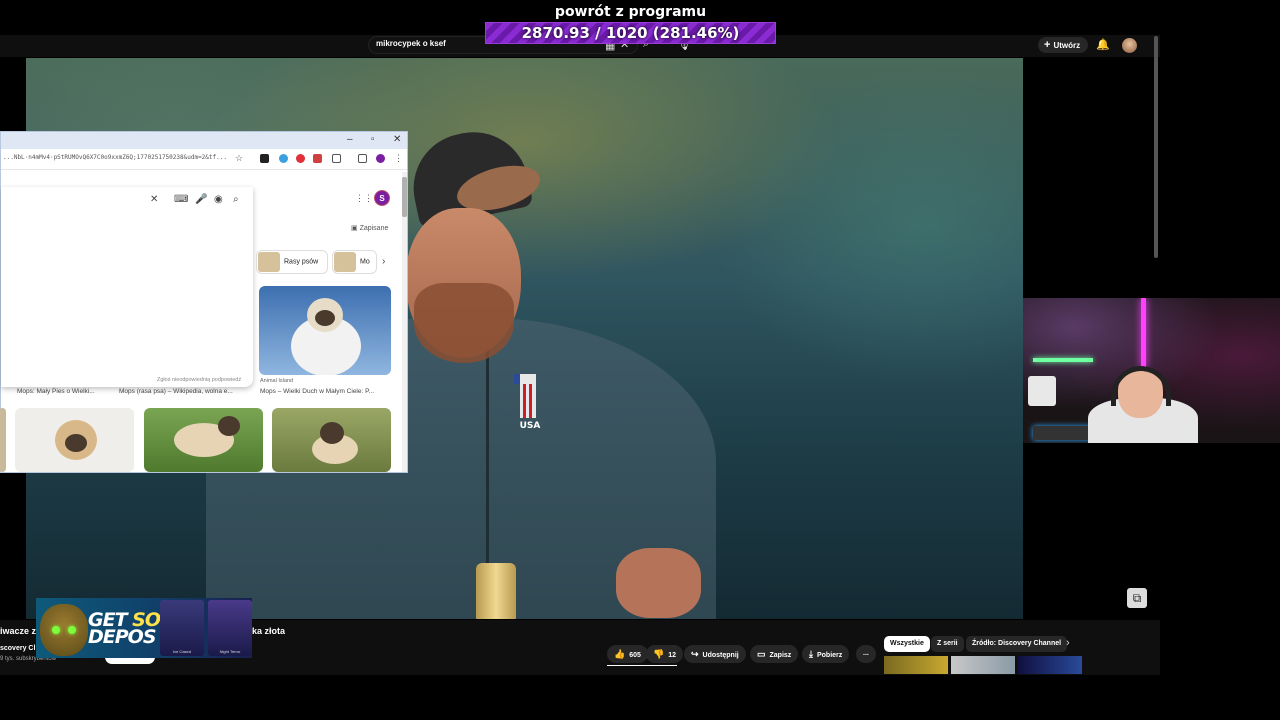  Describe the element at coordinates (829, 655) in the screenshot. I see `download-label: Pobierz` at that location.